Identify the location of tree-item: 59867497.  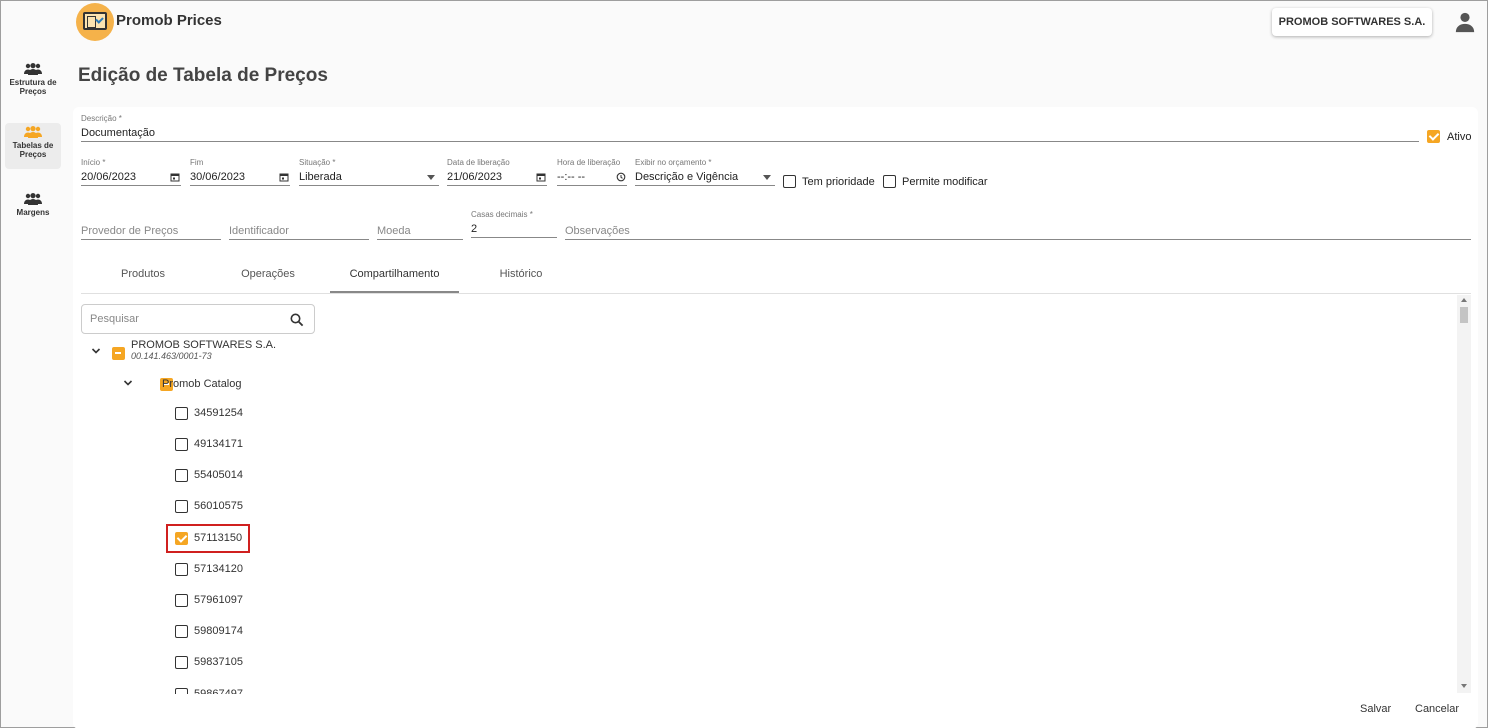
(209, 690).